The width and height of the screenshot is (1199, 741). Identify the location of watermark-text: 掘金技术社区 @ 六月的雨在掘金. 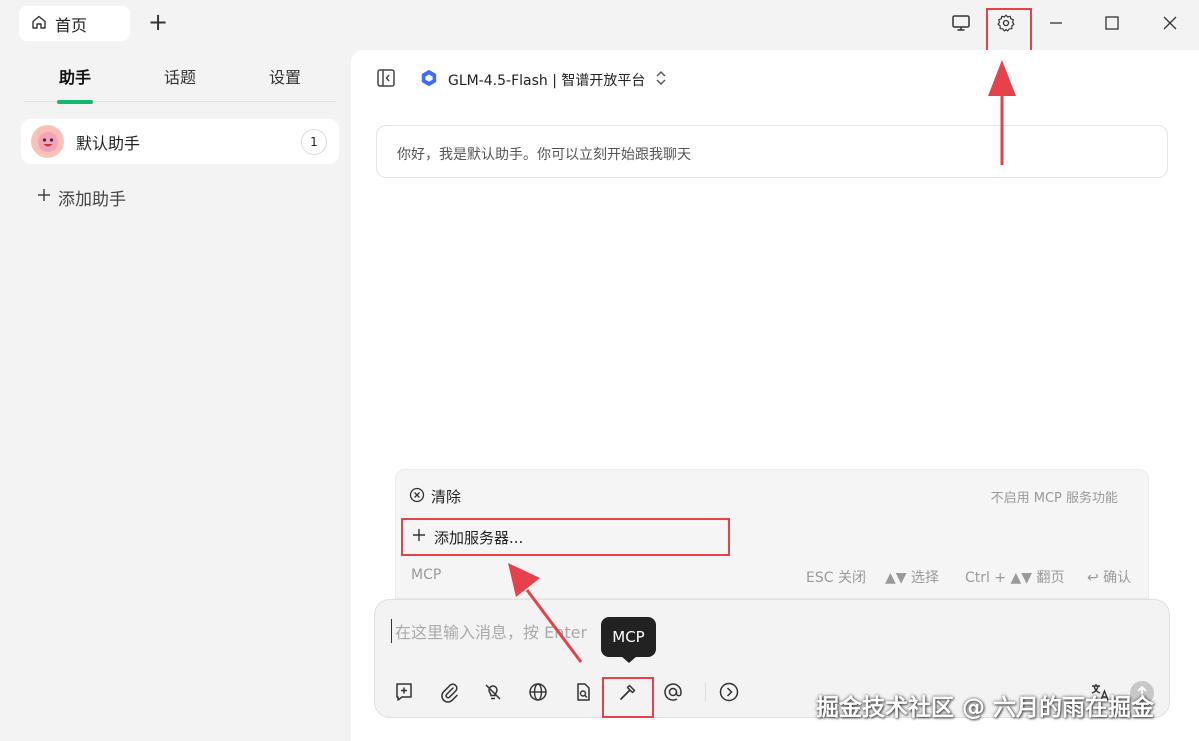
(985, 708).